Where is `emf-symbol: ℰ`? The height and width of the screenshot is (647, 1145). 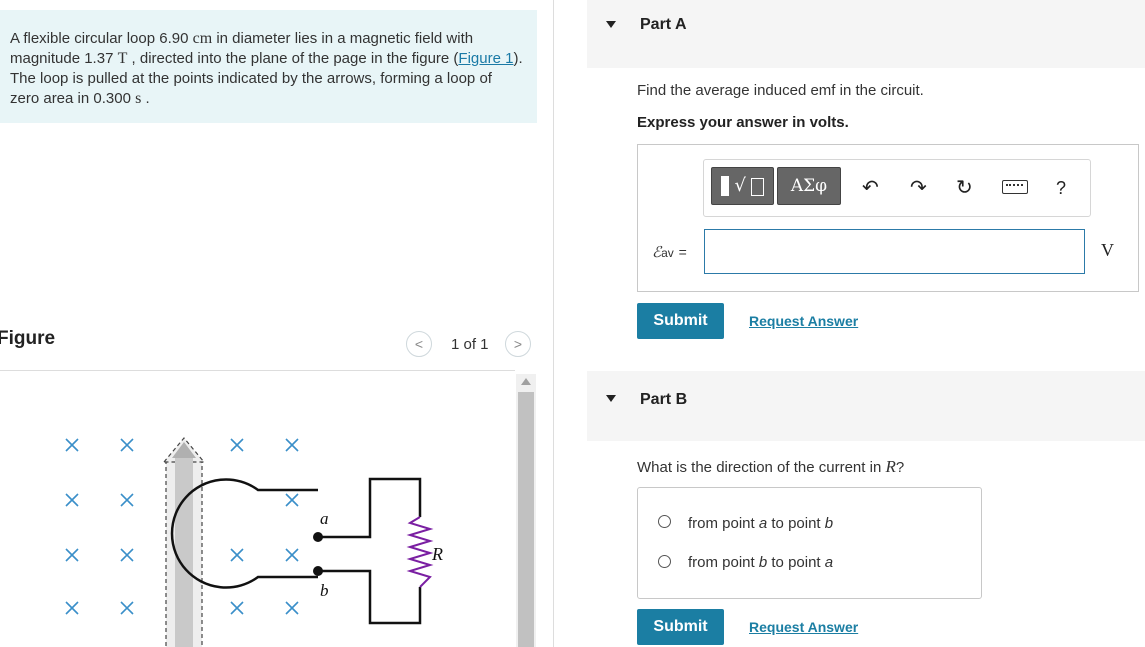
emf-symbol: ℰ is located at coordinates (657, 252).